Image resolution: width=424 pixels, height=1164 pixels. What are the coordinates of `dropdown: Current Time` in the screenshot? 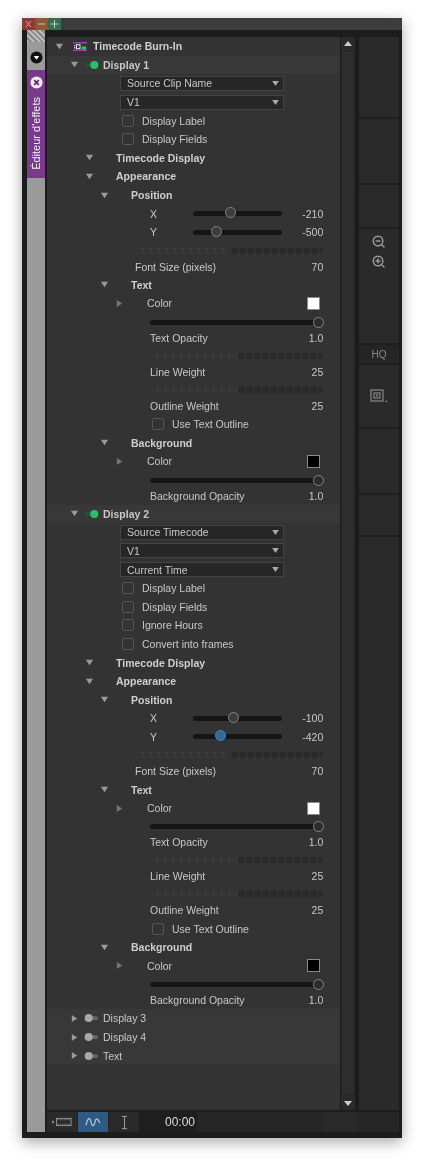 It's located at (202, 570).